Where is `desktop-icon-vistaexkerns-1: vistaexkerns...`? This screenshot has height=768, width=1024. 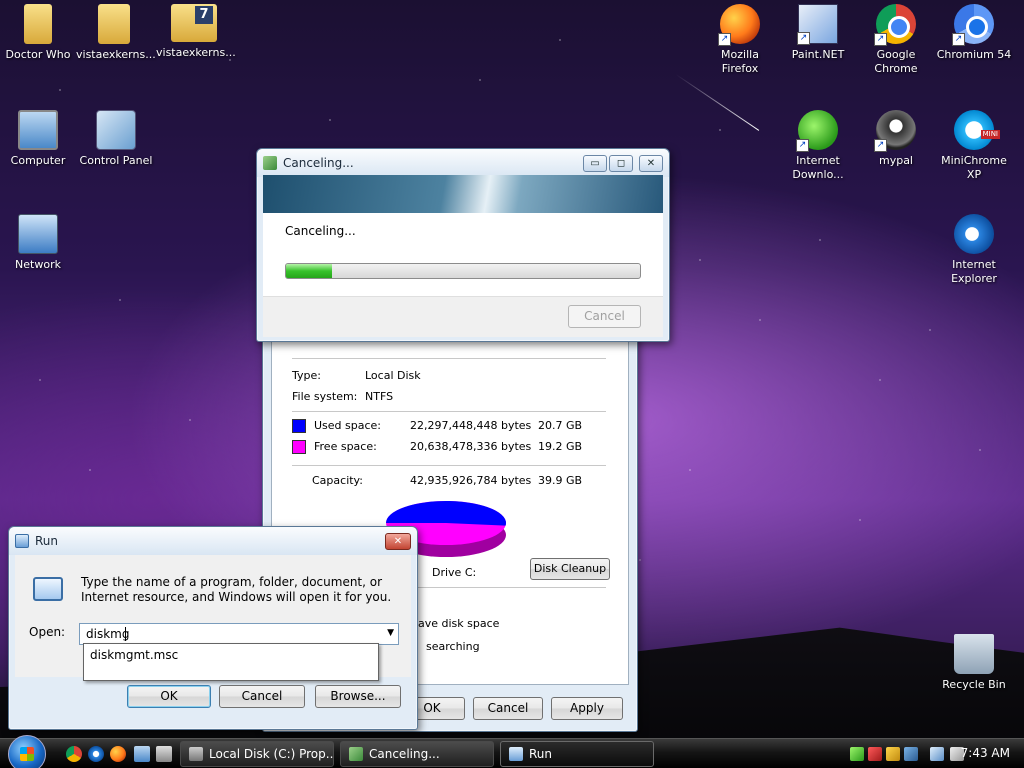 desktop-icon-vistaexkerns-1: vistaexkerns... is located at coordinates (116, 33).